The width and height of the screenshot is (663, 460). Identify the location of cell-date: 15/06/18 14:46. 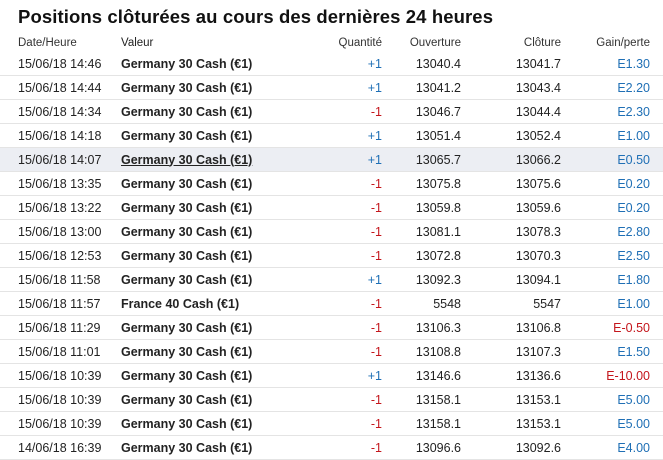
(56, 64).